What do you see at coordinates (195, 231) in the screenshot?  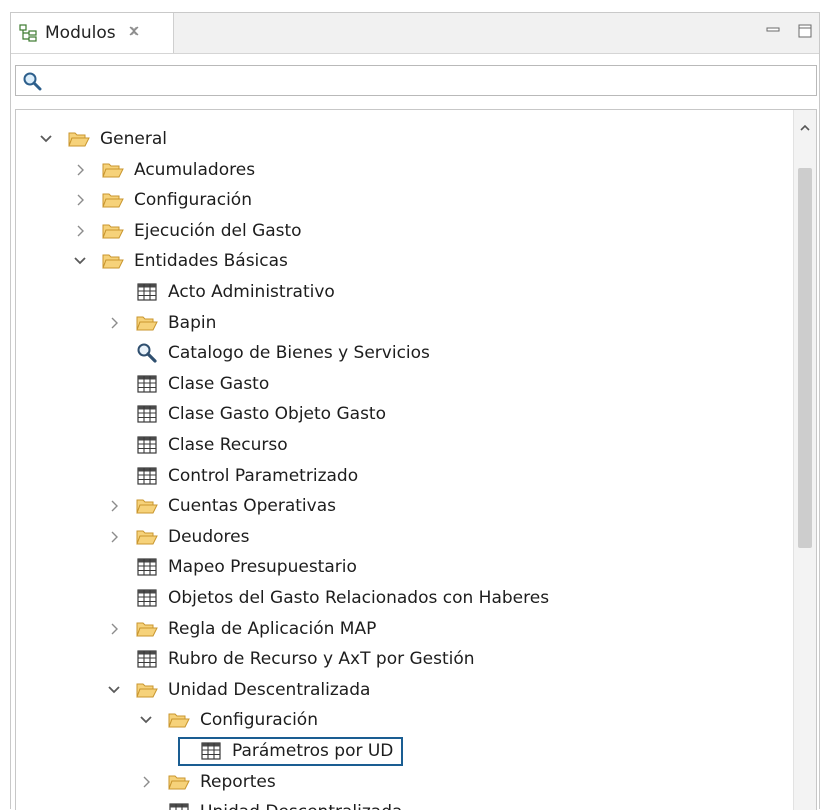 I see `tree-node-content: Ejecución del Gasto` at bounding box center [195, 231].